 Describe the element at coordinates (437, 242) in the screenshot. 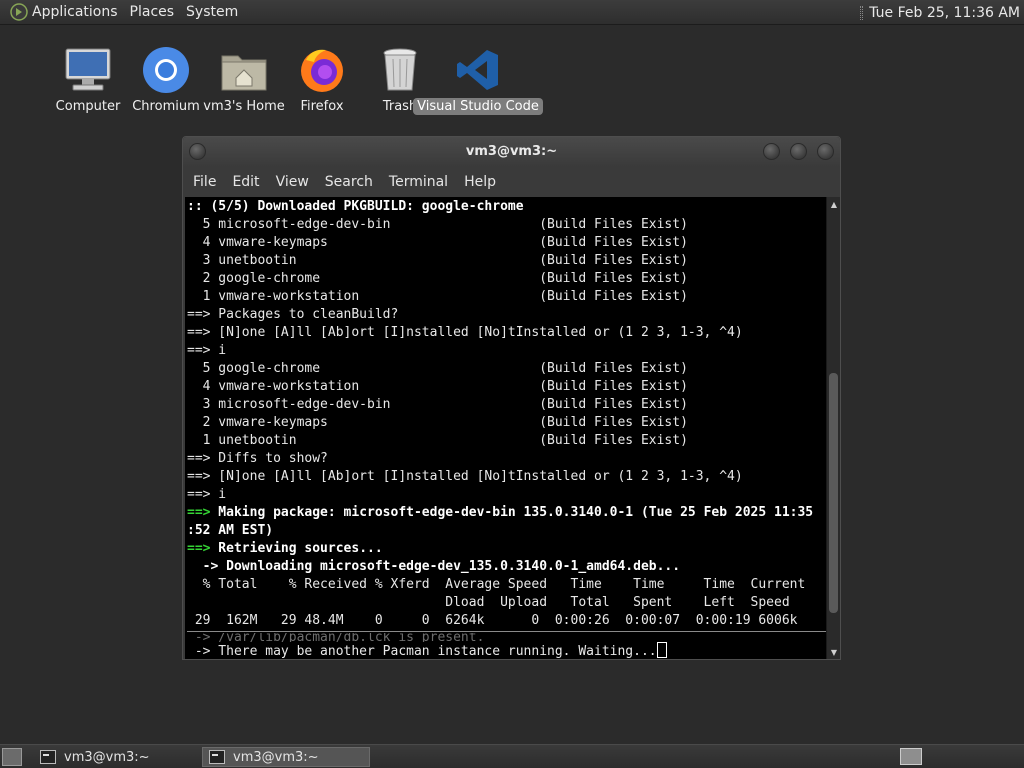

I see `terminal-line: 4 vmware-keymaps (Build Files Exist)` at that location.